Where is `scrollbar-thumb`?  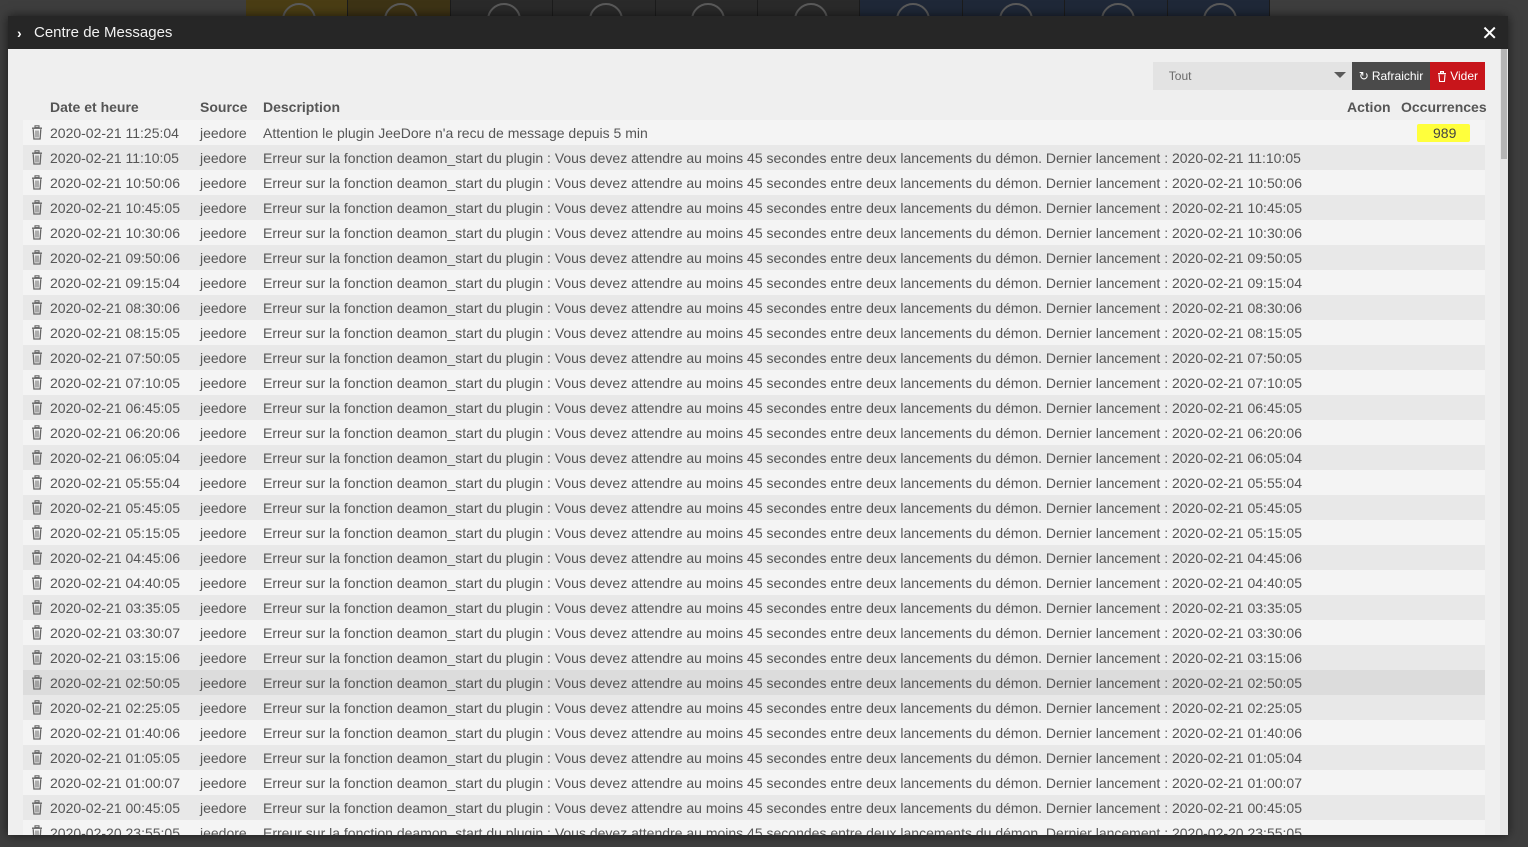 scrollbar-thumb is located at coordinates (1504, 104).